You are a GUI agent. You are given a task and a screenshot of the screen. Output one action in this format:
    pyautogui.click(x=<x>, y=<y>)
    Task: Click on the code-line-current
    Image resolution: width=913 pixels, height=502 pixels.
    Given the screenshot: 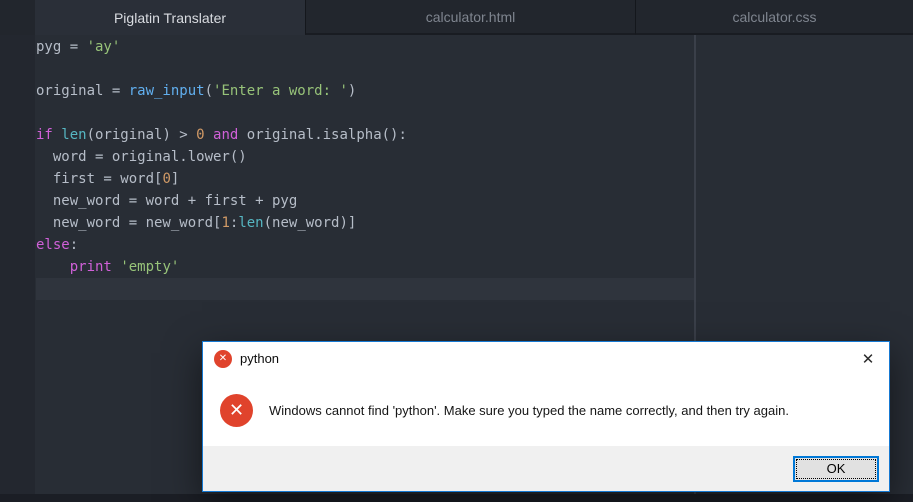 What is the action you would take?
    pyautogui.click(x=365, y=289)
    